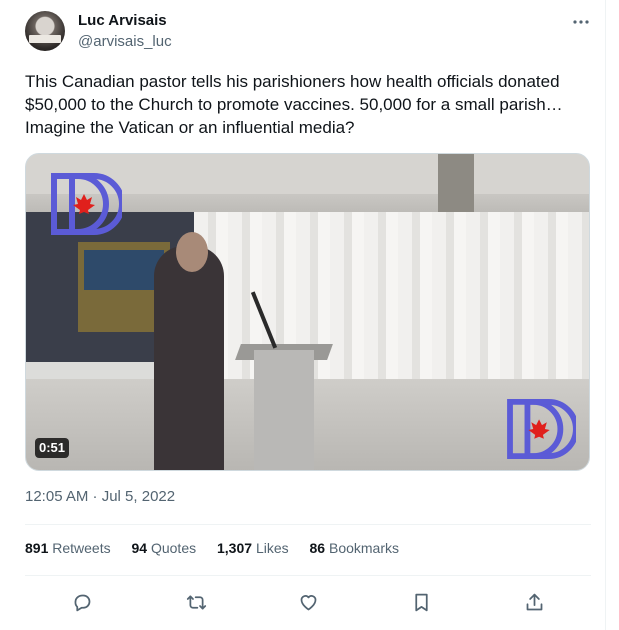 Image resolution: width=619 pixels, height=630 pixels. I want to click on more-horizontal-icon, so click(581, 22).